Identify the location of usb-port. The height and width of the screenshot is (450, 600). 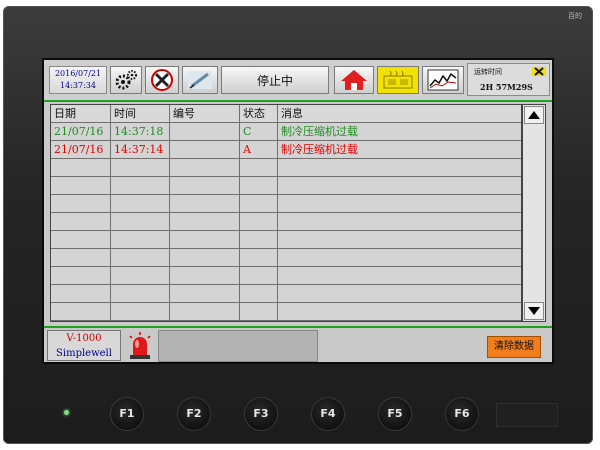
(527, 415).